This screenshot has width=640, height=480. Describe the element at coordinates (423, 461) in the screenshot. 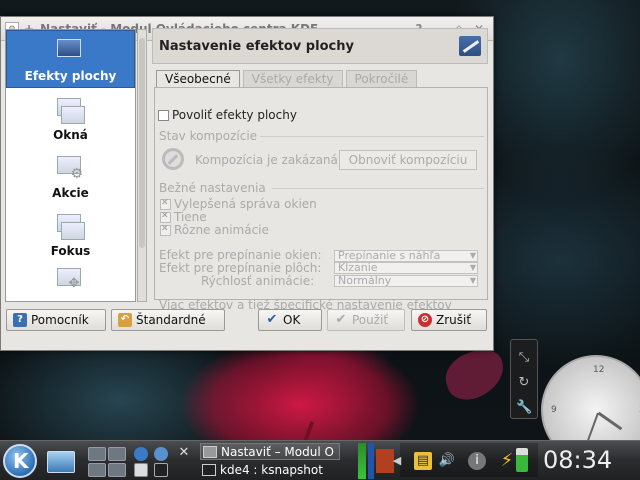

I see `clipboard-icon: ▤` at that location.